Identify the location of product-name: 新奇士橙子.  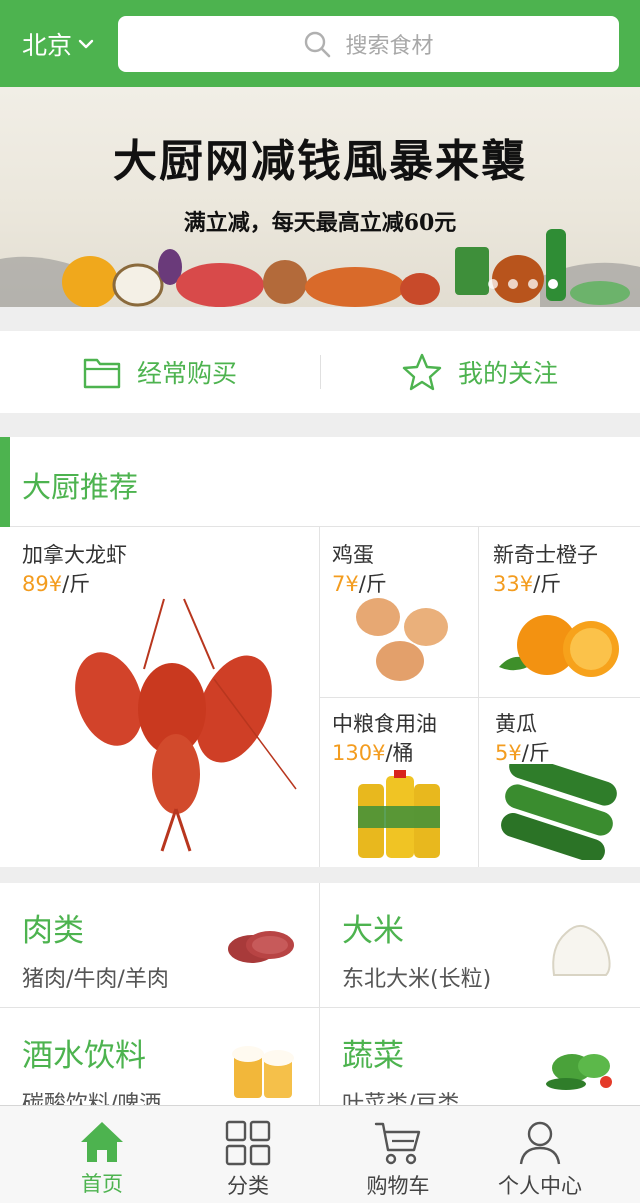
(545, 555).